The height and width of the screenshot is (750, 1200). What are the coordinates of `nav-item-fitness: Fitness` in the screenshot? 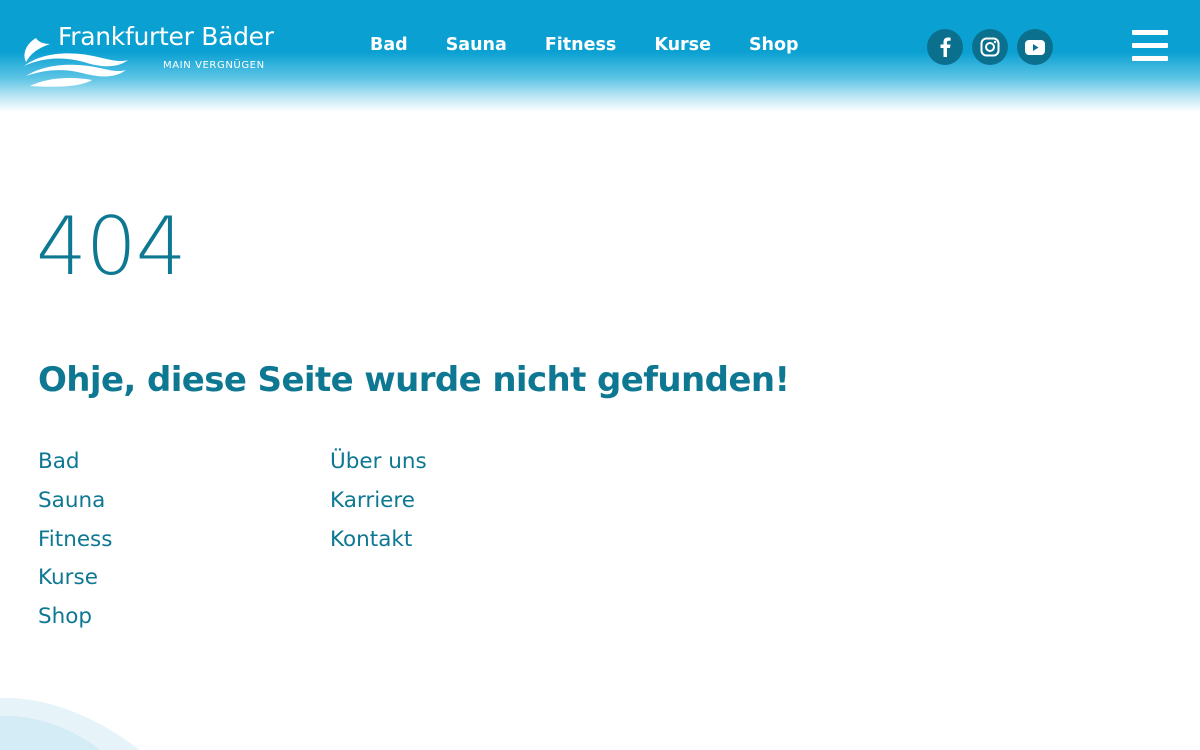 It's located at (580, 45).